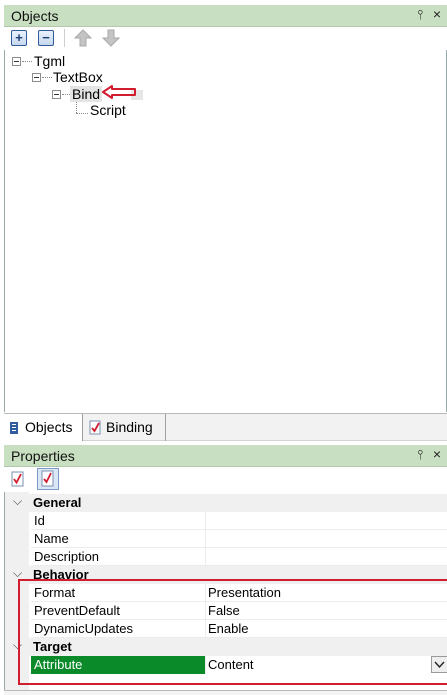 The width and height of the screenshot is (447, 695). Describe the element at coordinates (226, 503) in the screenshot. I see `category-row-general: ⌵ General` at that location.